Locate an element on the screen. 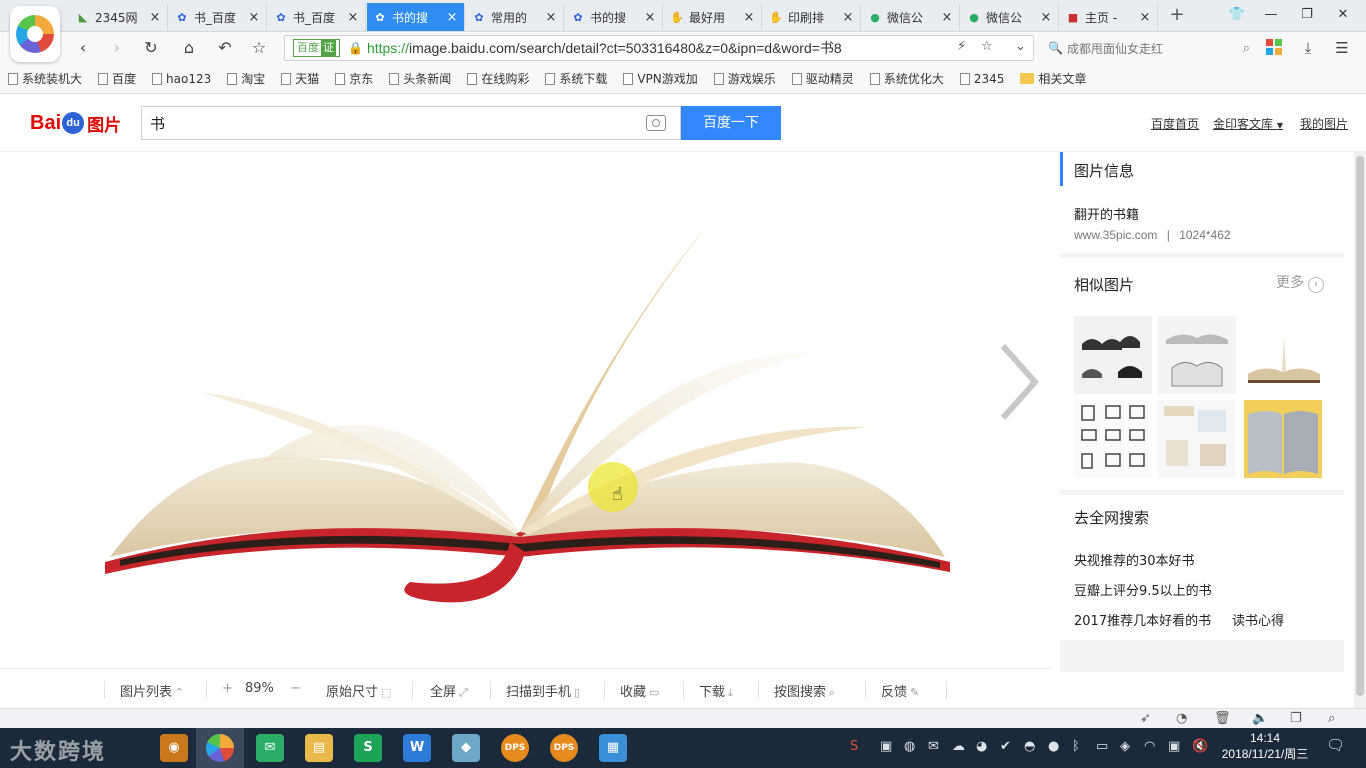 The height and width of the screenshot is (768, 1366). my-images-link: 我的图片 is located at coordinates (1324, 123).